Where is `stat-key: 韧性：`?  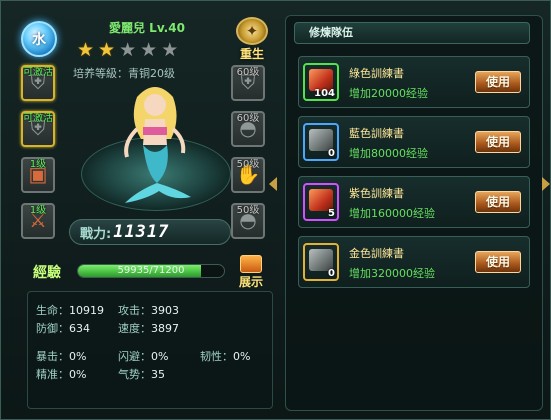
stat-key: 韧性： is located at coordinates (216, 356).